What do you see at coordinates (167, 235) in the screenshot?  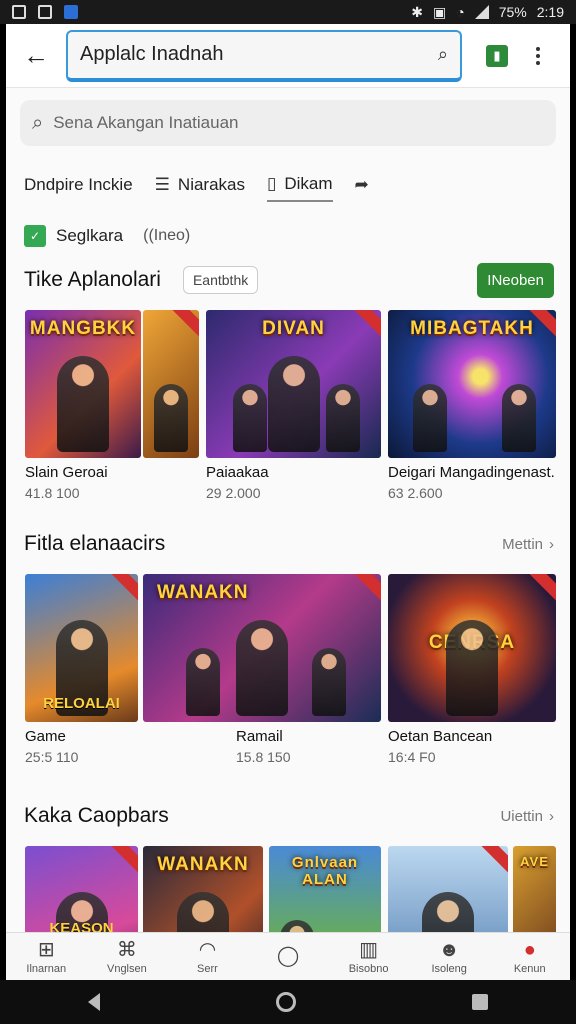 I see `category-sub: ((Ineo)` at bounding box center [167, 235].